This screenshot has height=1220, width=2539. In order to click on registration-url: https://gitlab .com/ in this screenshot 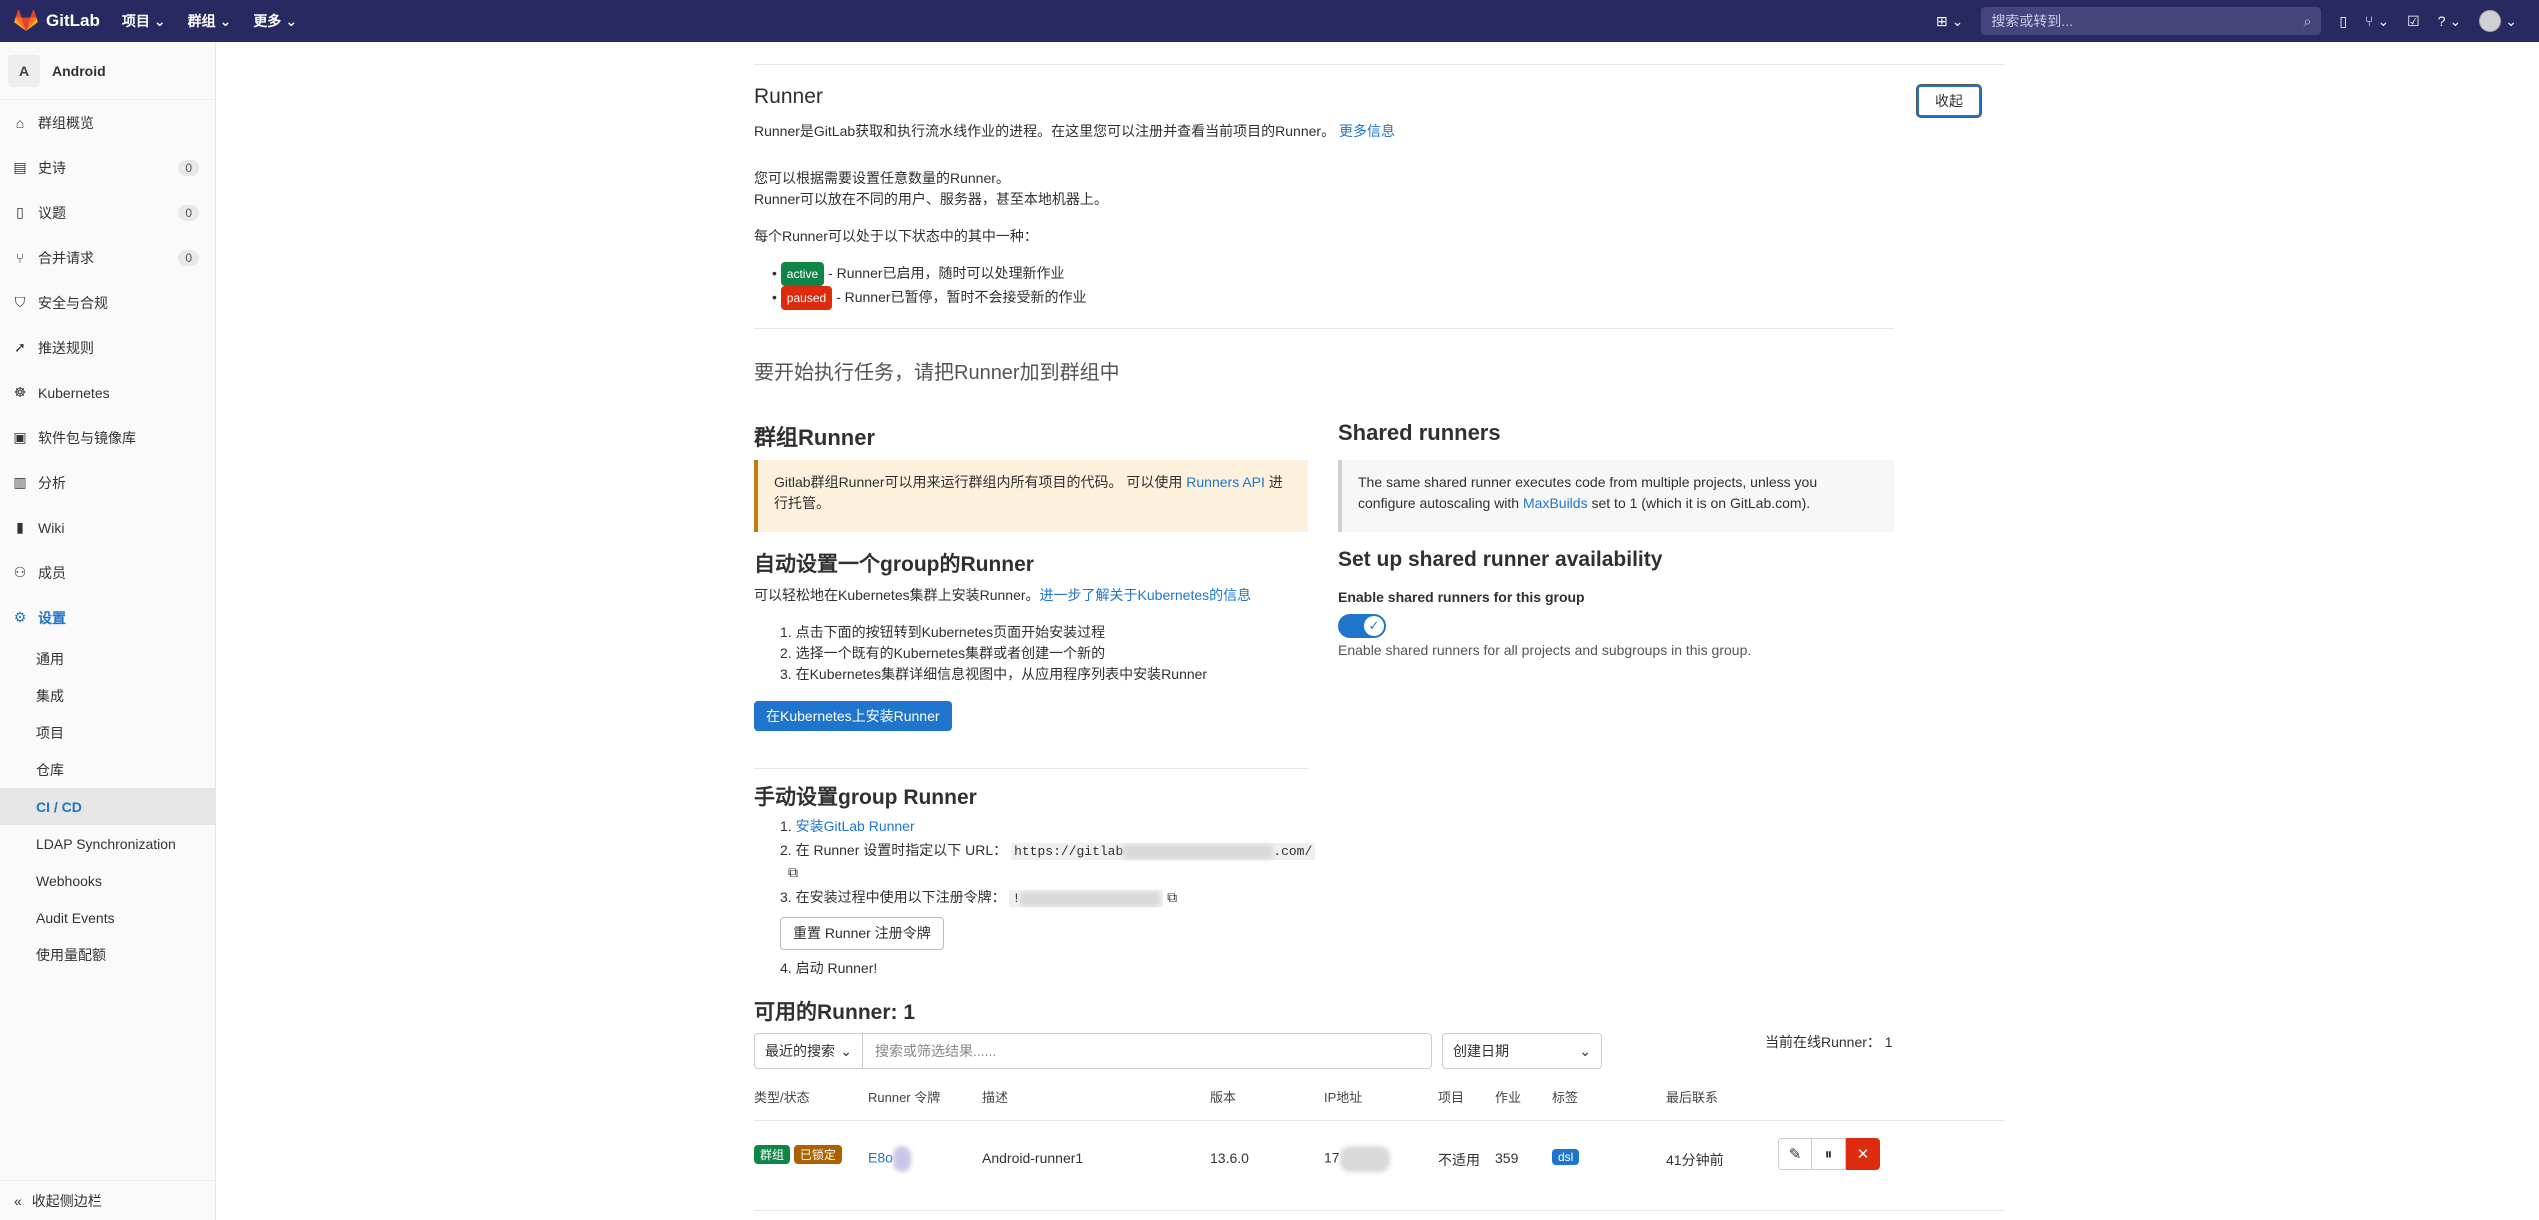, I will do `click(1163, 851)`.